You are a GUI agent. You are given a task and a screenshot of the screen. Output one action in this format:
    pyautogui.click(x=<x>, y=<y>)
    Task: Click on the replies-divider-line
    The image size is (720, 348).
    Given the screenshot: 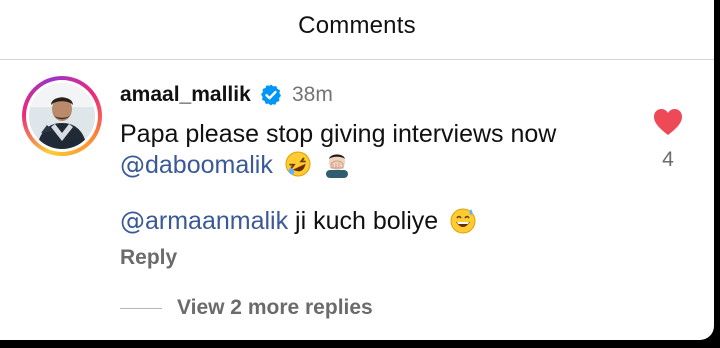 What is the action you would take?
    pyautogui.click(x=141, y=308)
    